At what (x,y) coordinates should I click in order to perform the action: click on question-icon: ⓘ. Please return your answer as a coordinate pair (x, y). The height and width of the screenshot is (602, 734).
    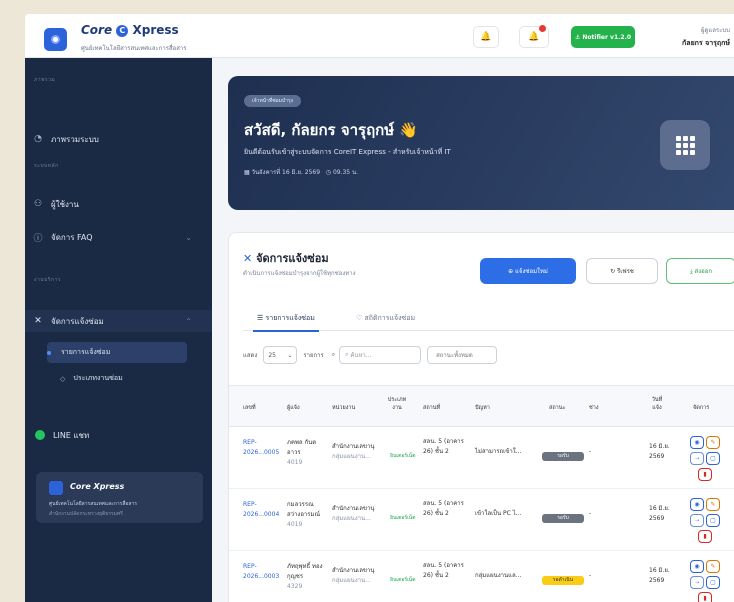
    Looking at the image, I should click on (38, 238).